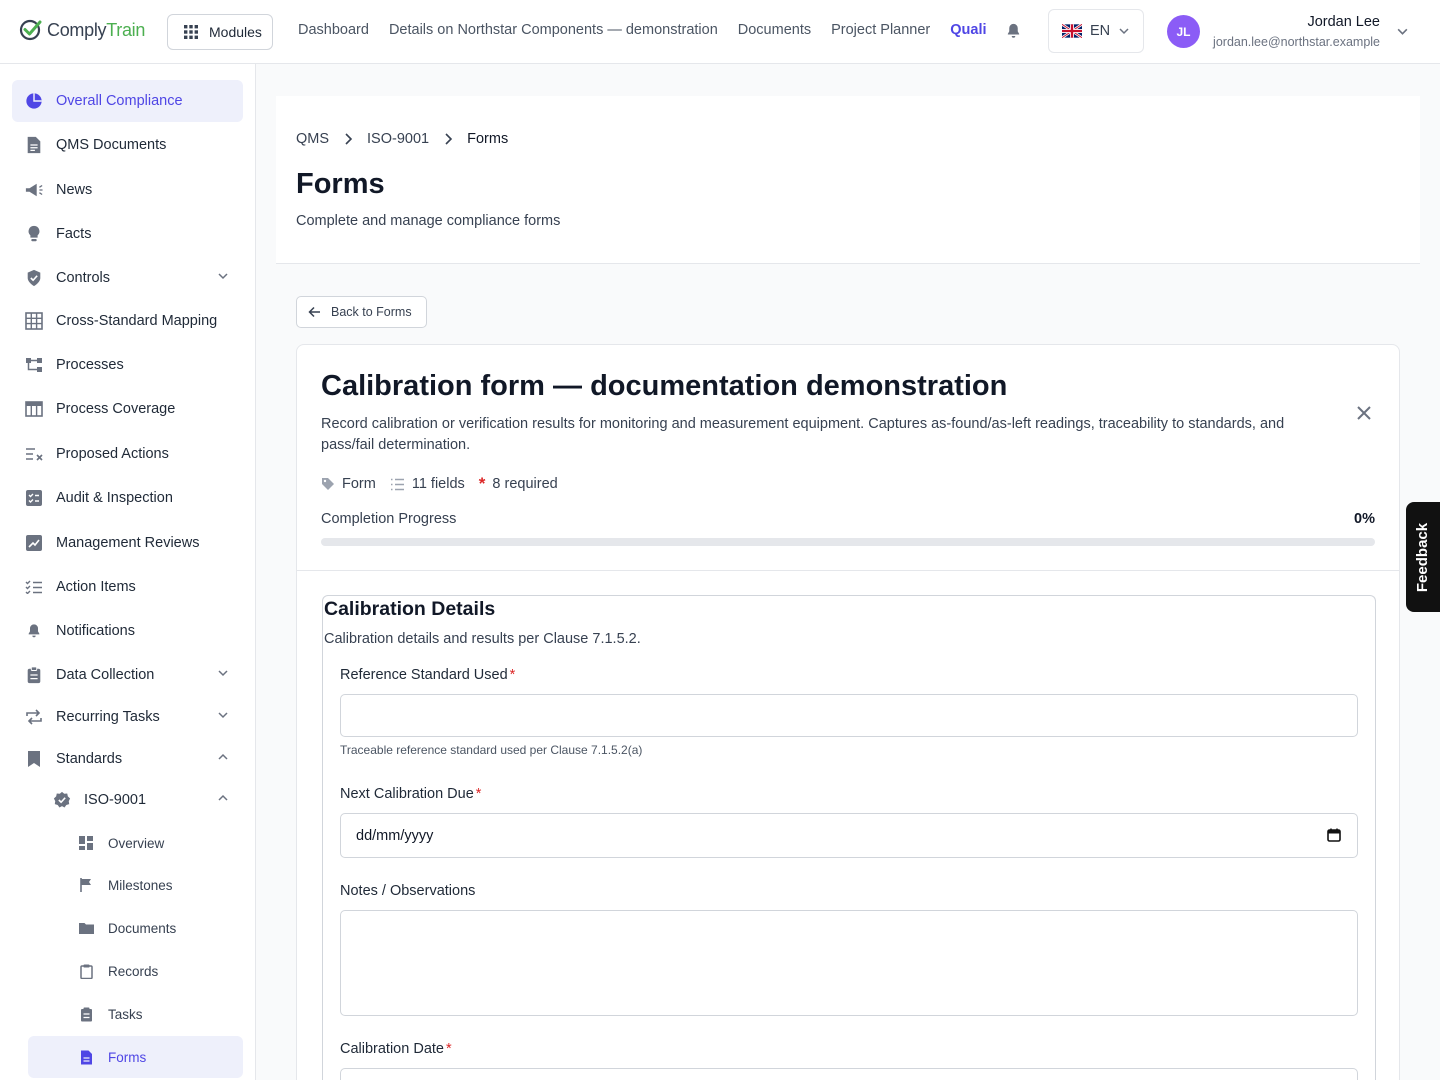  Describe the element at coordinates (396, 1049) in the screenshot. I see `field-label-calibration-date: Calibration Date *` at that location.